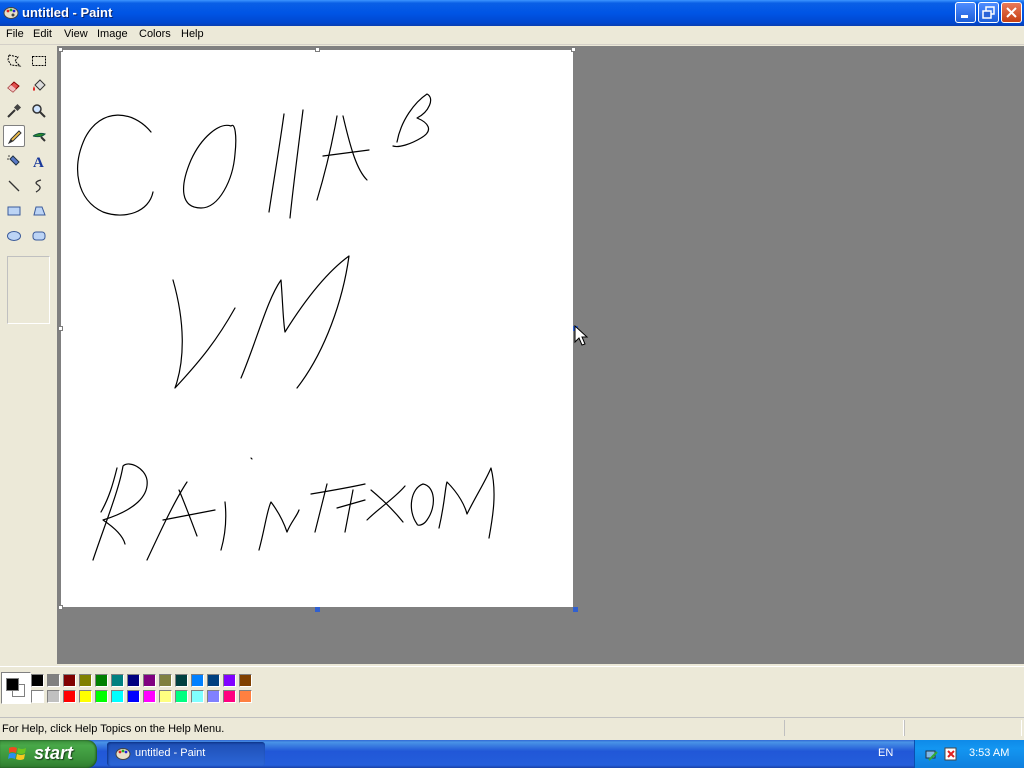 The width and height of the screenshot is (1024, 768). I want to click on status-pane-size, so click(963, 728).